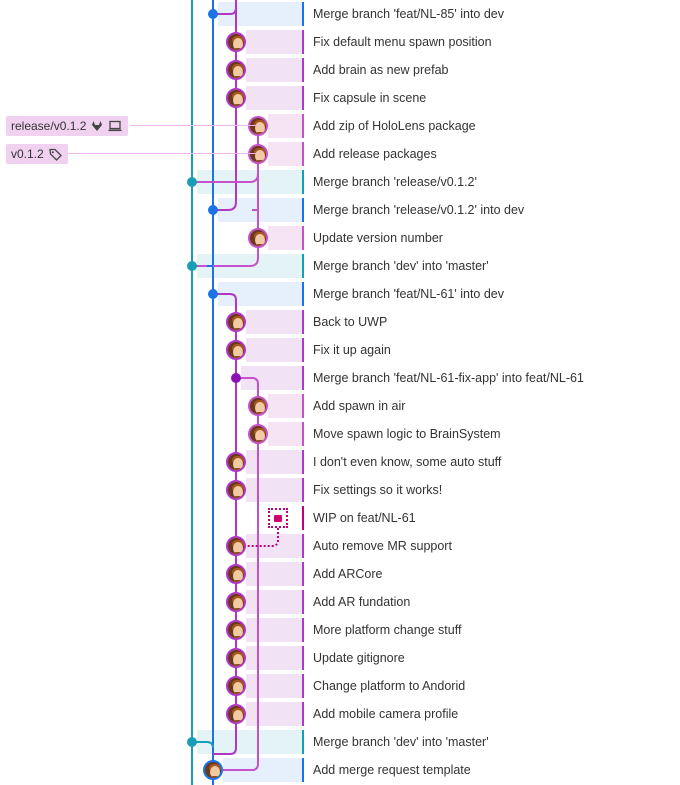 Image resolution: width=680 pixels, height=785 pixels. Describe the element at coordinates (418, 210) in the screenshot. I see `commit-message: Merge branch 'release/v0.1.2' into dev` at that location.